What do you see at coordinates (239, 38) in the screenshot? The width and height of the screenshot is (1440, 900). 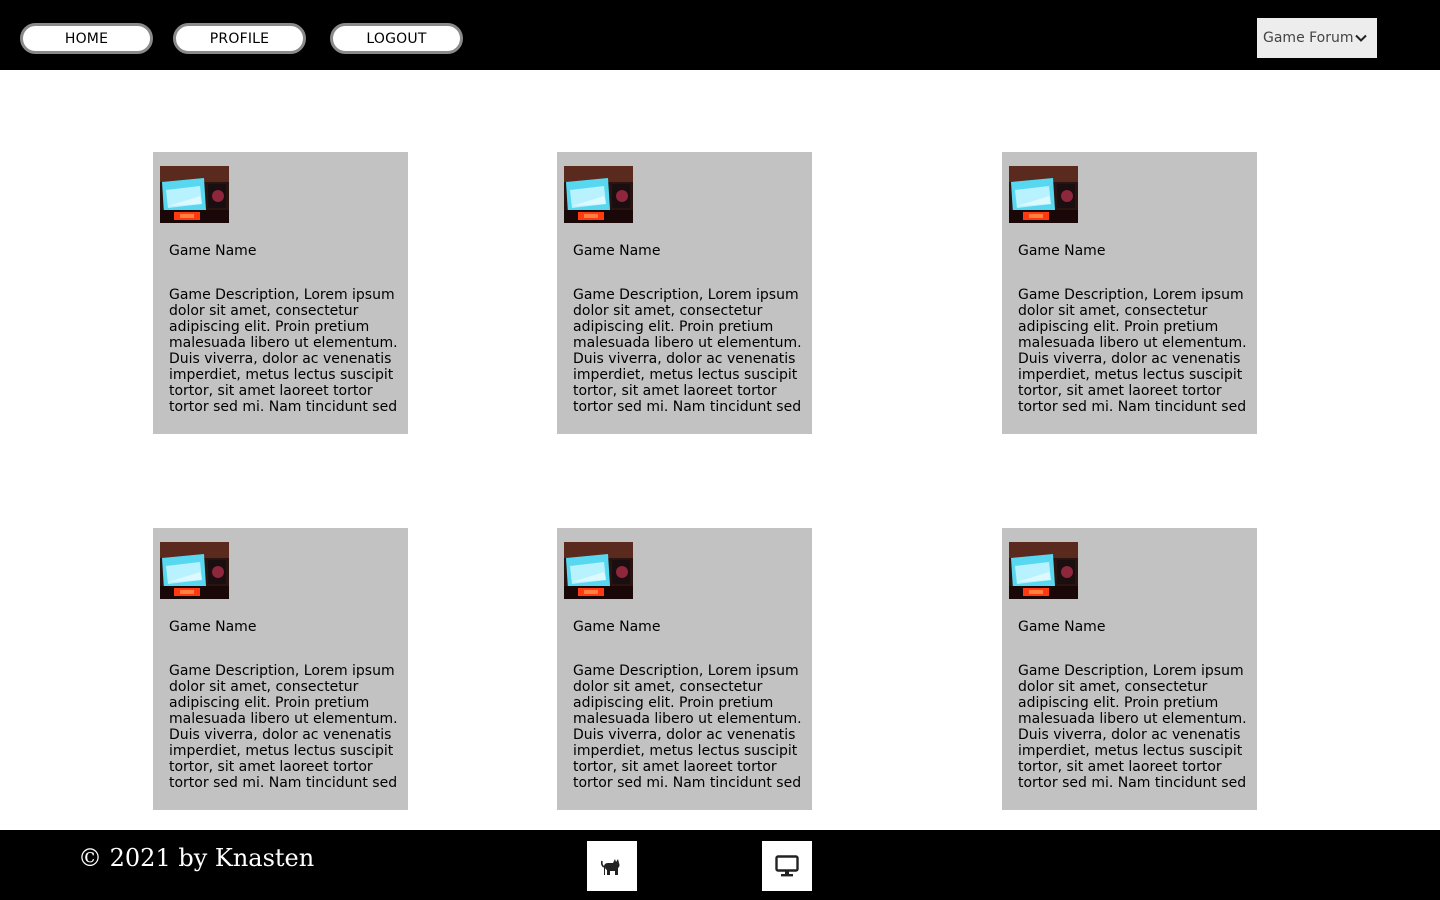 I see `profile-button: PROFILE` at bounding box center [239, 38].